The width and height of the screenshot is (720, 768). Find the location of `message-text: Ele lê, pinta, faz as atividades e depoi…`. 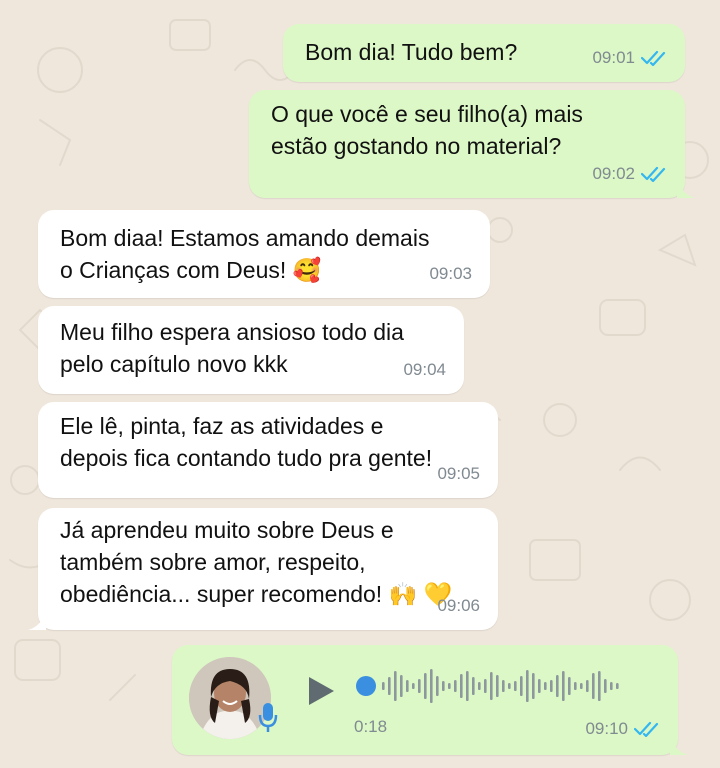

message-text: Ele lê, pinta, faz as atividades e depoi… is located at coordinates (246, 442).